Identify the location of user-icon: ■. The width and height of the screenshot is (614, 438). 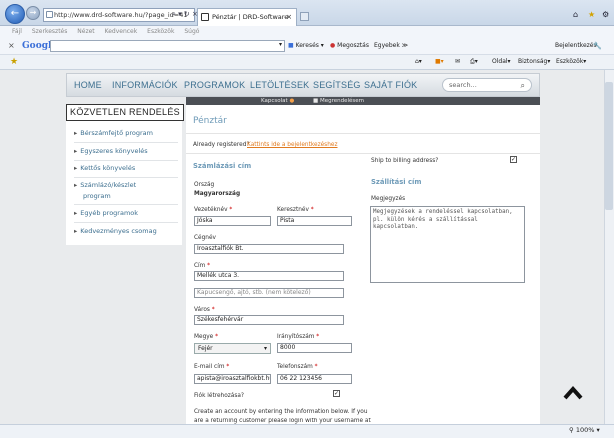
(316, 101).